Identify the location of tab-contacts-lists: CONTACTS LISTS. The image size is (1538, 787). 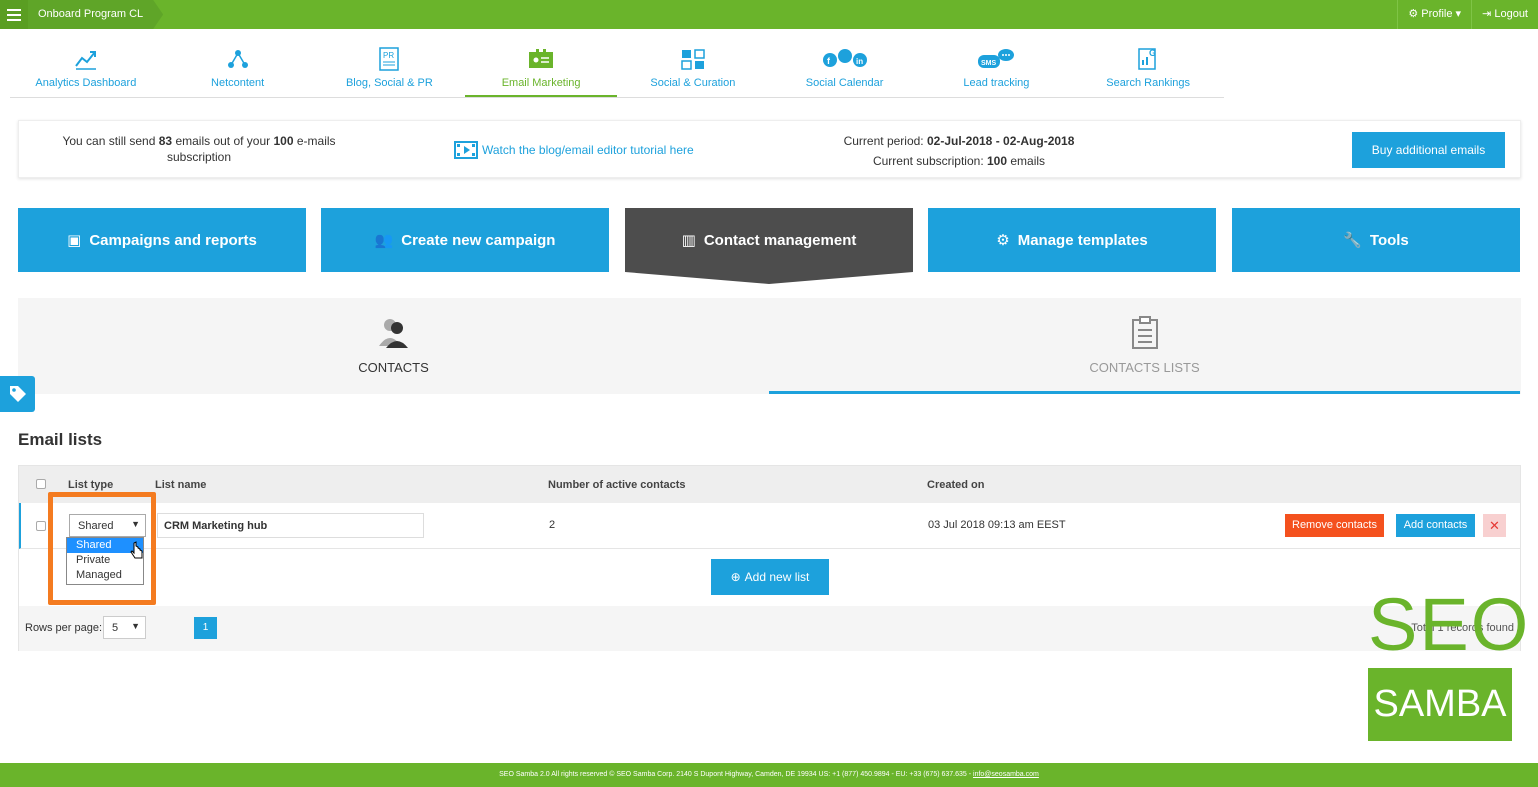
(1144, 346).